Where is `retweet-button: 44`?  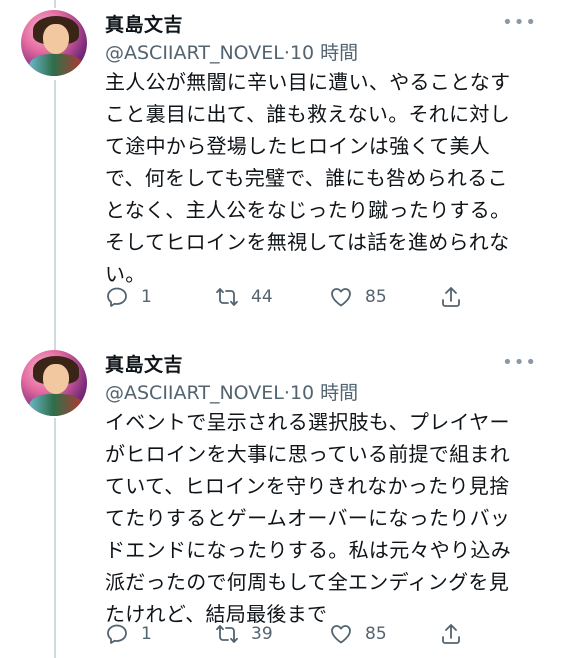
retweet-button: 44 is located at coordinates (244, 297).